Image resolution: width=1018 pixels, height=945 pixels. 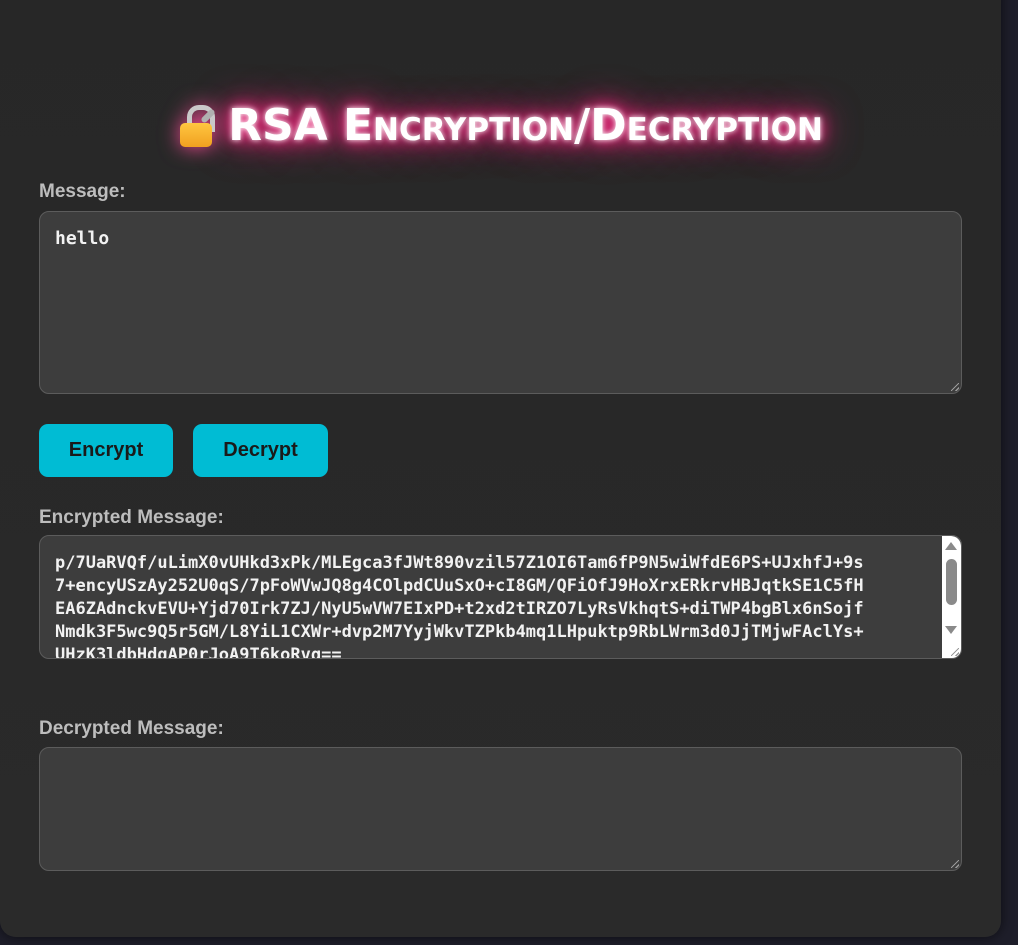 What do you see at coordinates (131, 517) in the screenshot?
I see `encrypted-message-label: Encrypted Message:` at bounding box center [131, 517].